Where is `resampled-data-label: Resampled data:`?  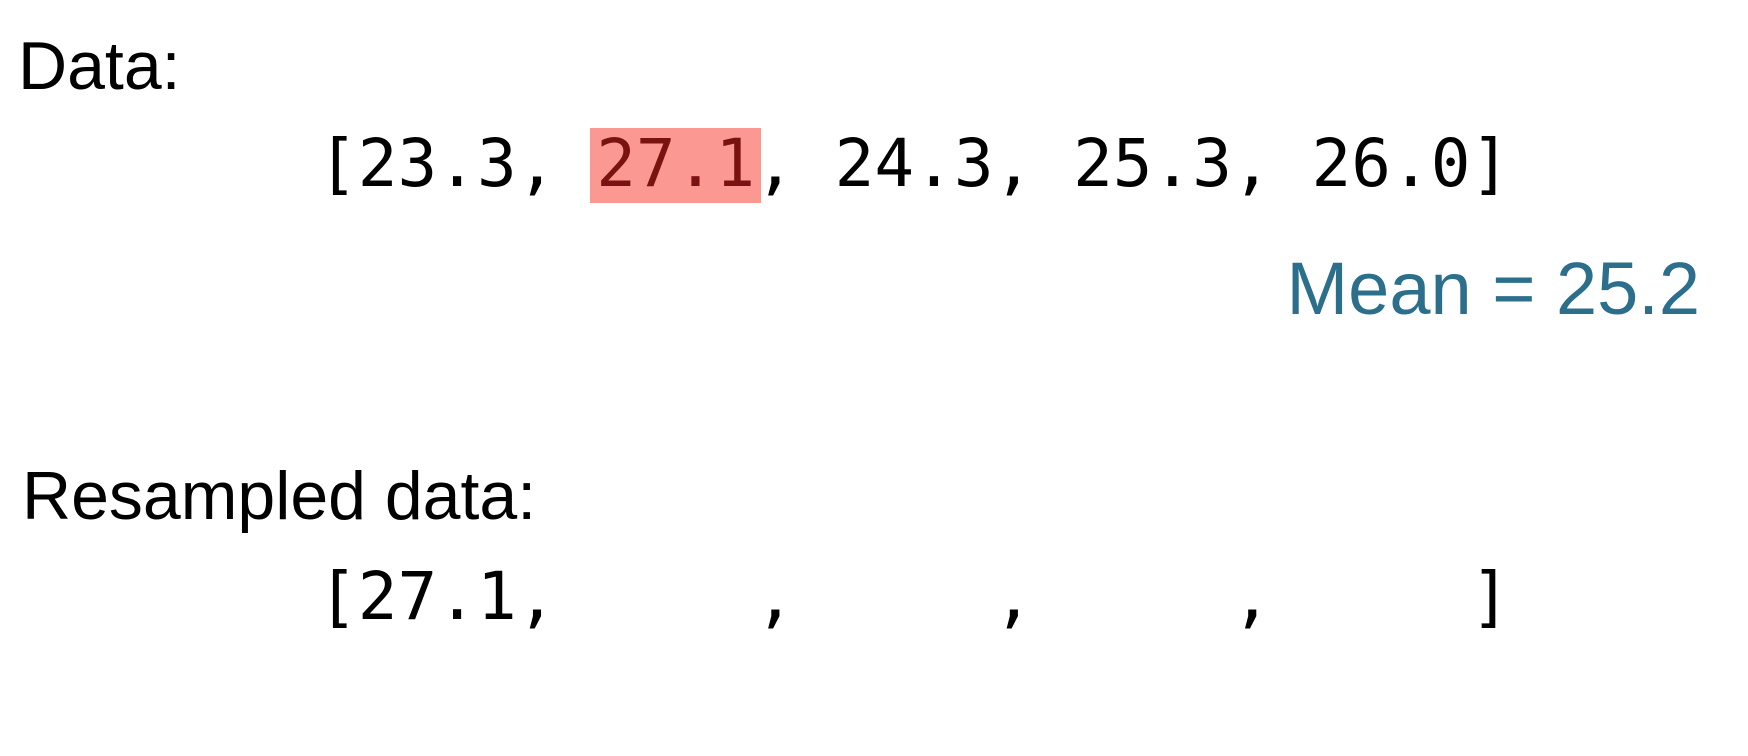 resampled-data-label: Resampled data: is located at coordinates (279, 496).